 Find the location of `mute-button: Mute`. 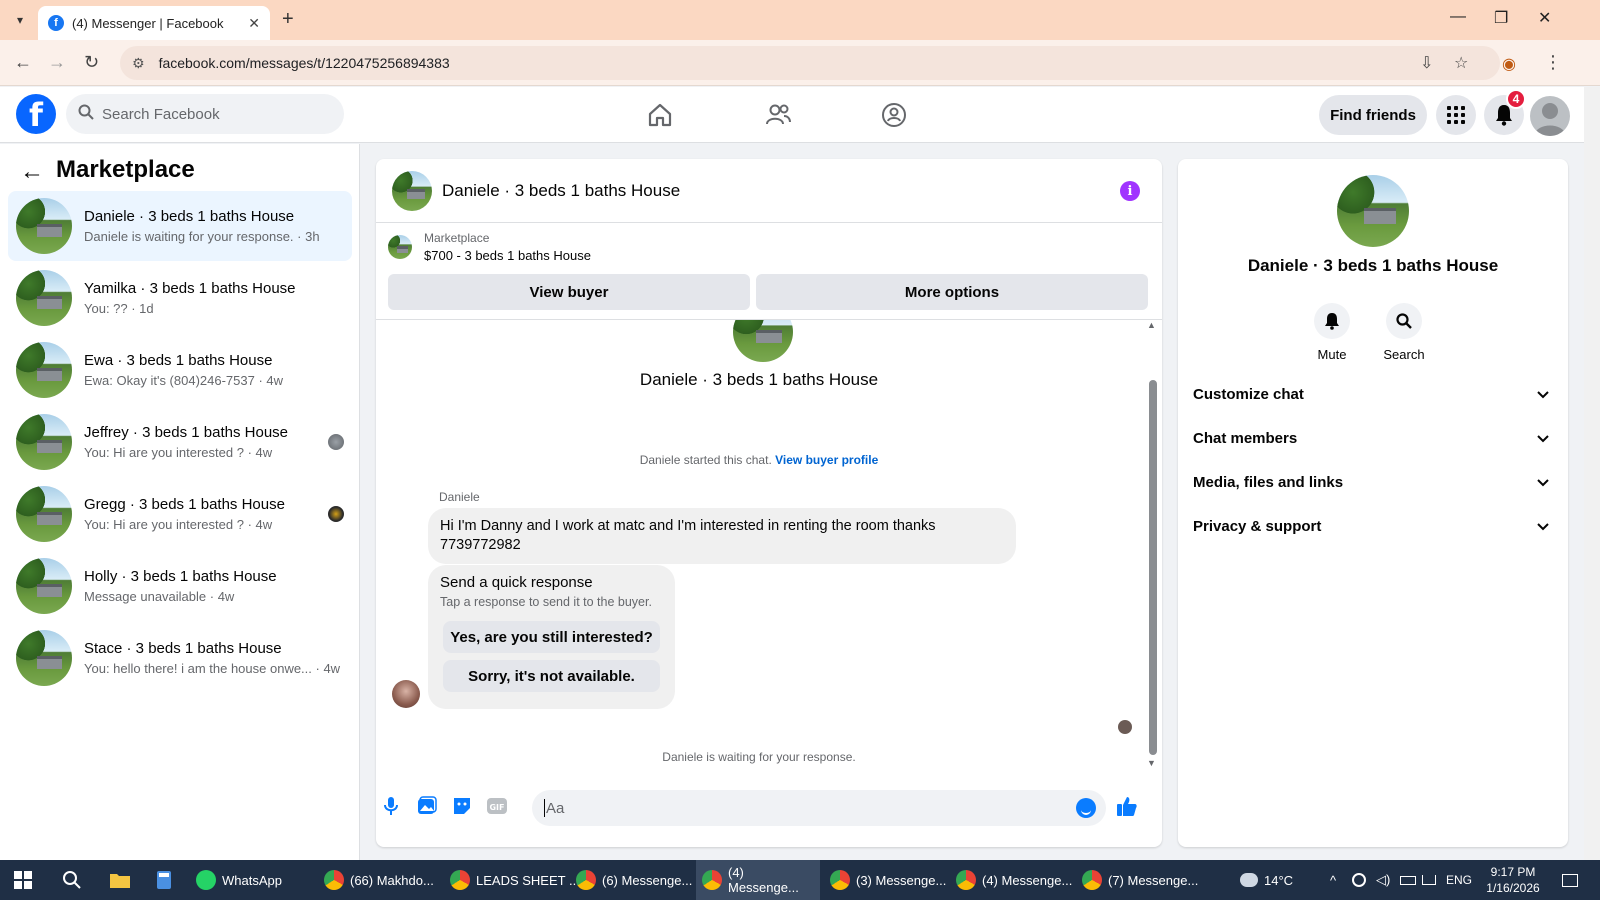

mute-button: Mute is located at coordinates (1332, 332).